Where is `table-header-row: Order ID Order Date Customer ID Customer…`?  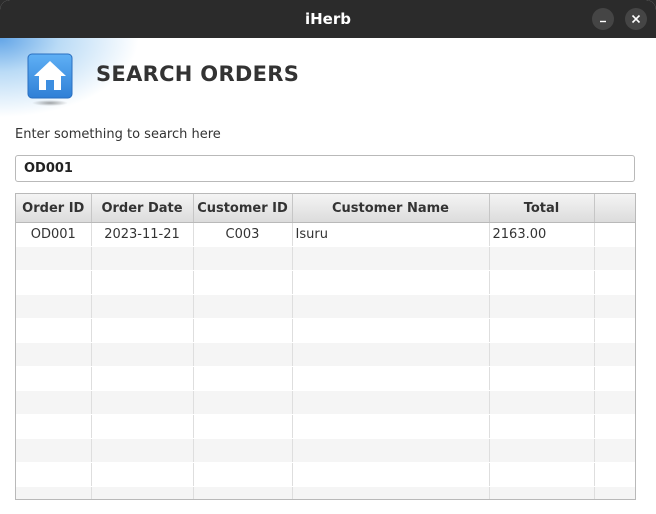 table-header-row: Order ID Order Date Customer ID Customer… is located at coordinates (325, 208).